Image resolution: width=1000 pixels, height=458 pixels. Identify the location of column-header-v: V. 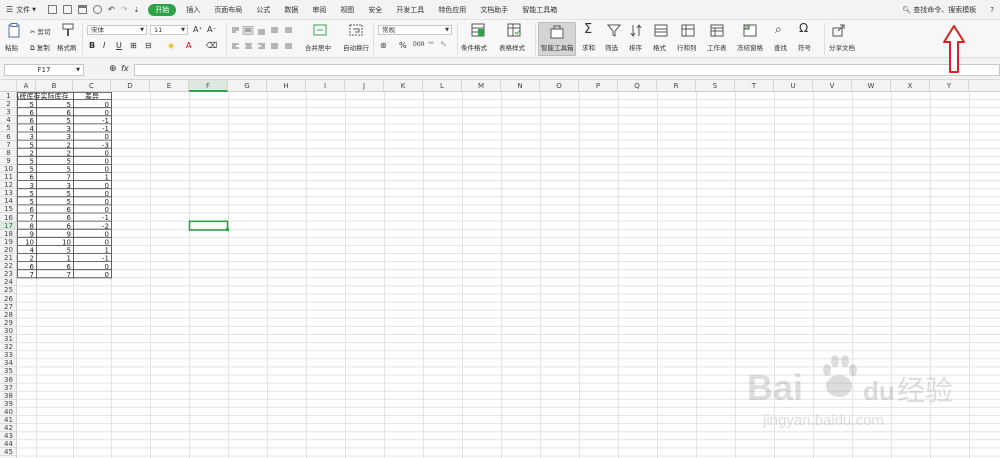
(832, 86).